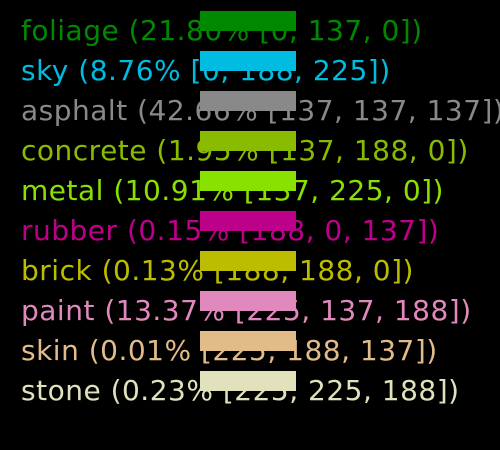  I want to click on legend-row-rubber: rubber (0.15% [188, 0, 137]), so click(250, 231).